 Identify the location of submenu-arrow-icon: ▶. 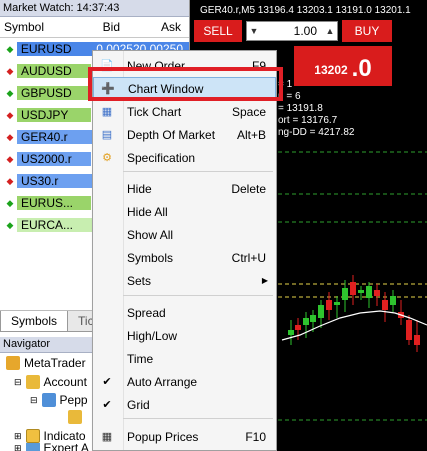
(264, 280).